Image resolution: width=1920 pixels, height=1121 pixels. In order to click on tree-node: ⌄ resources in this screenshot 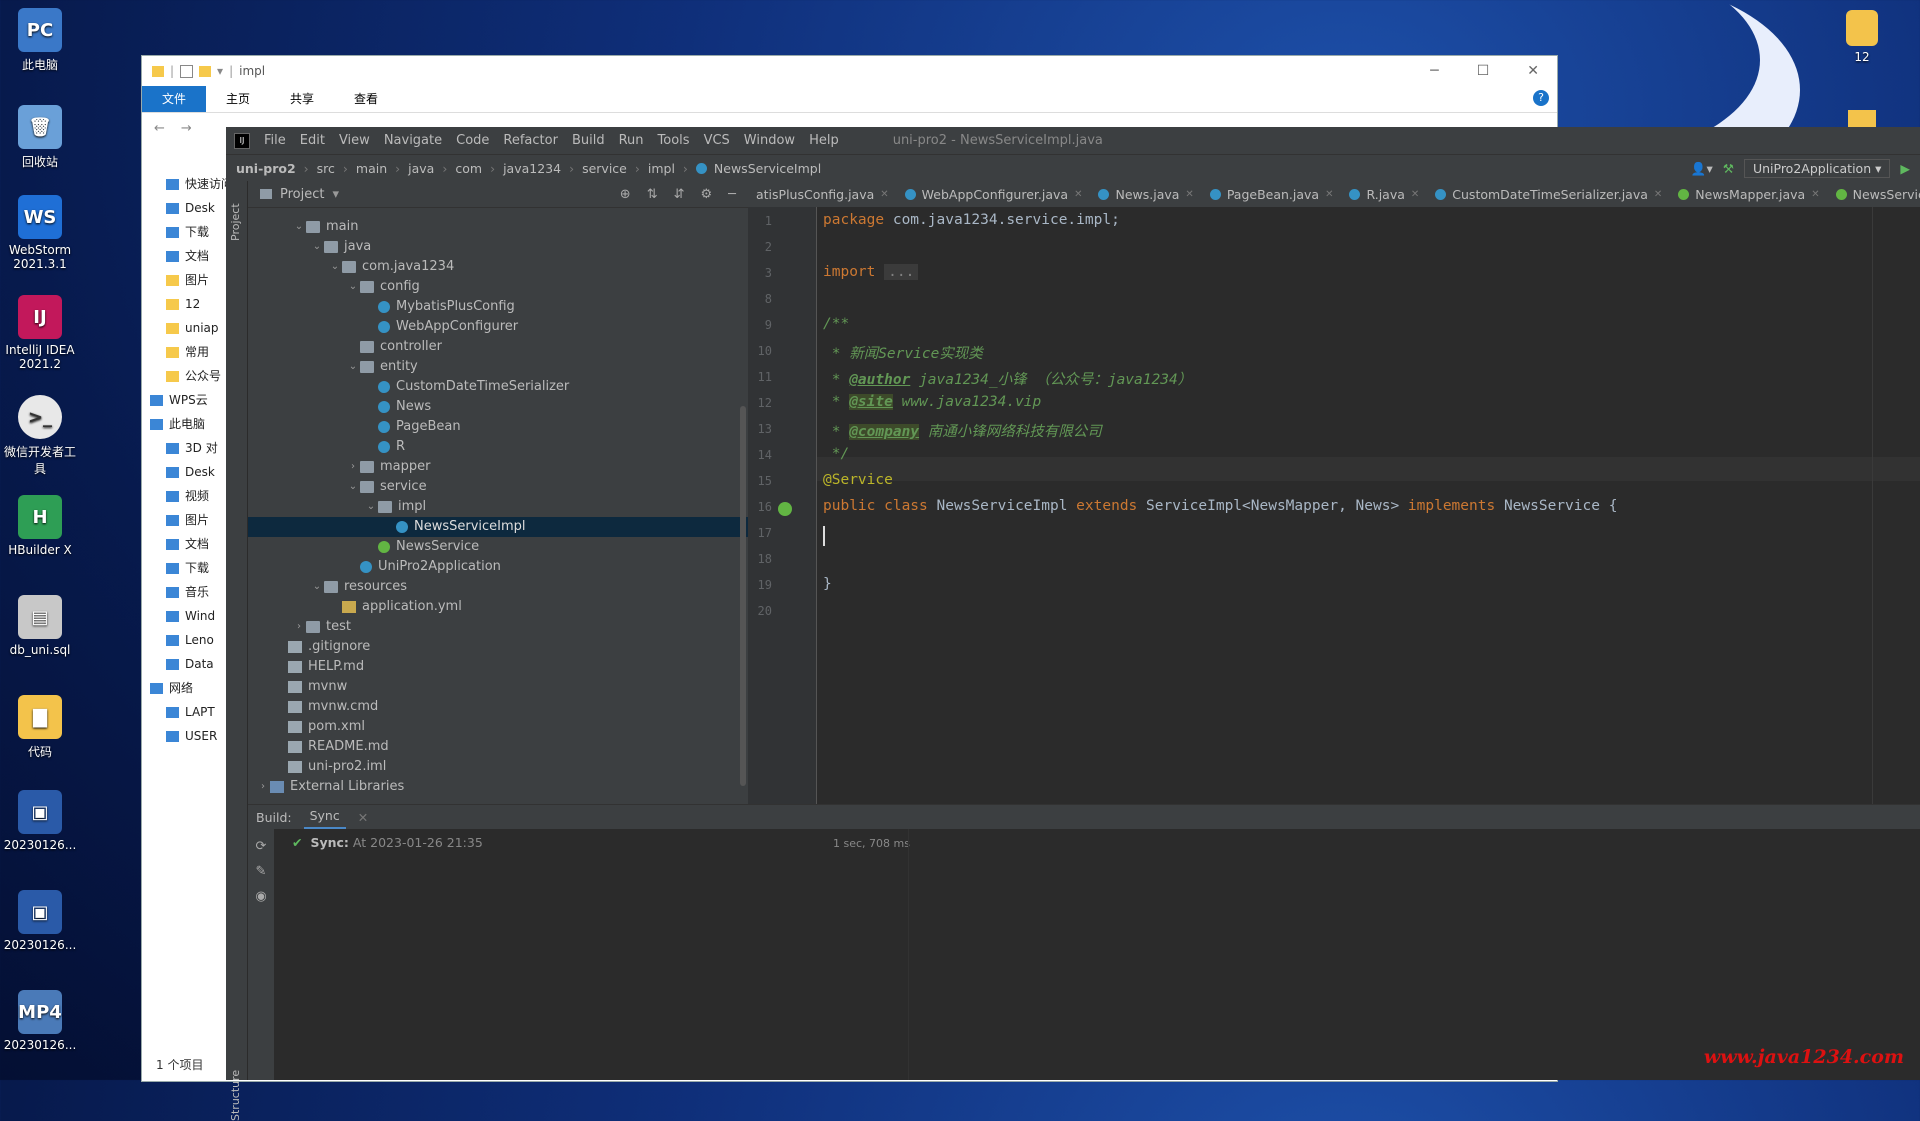, I will do `click(498, 587)`.